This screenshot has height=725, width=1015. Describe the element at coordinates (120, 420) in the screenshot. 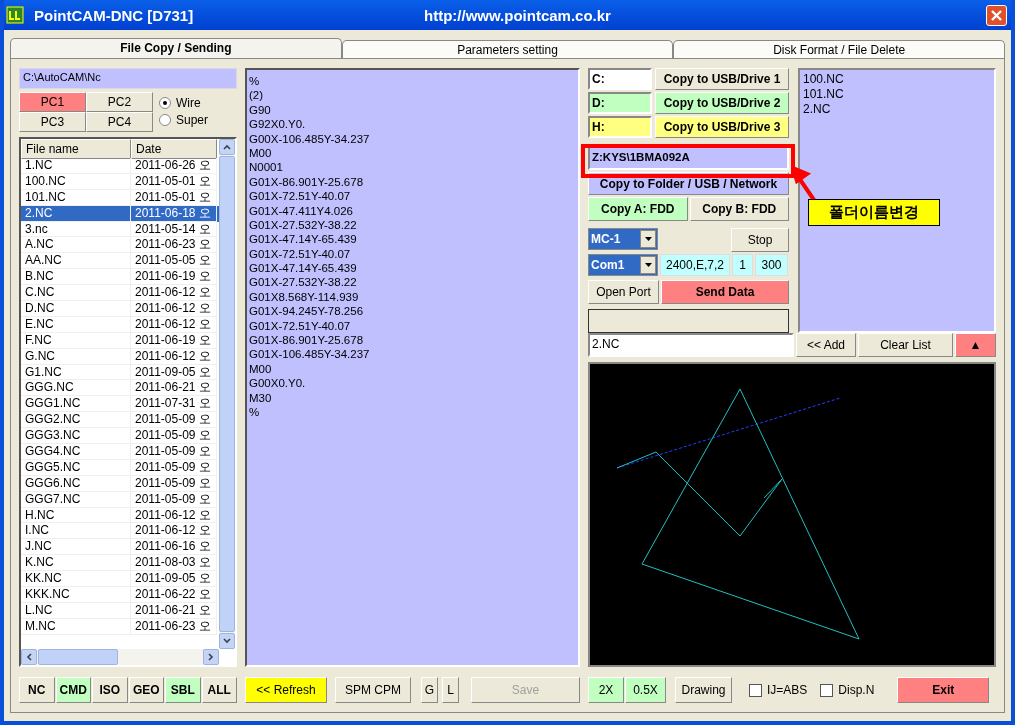

I see `file-row: GGG2.NC 2011-05-09 오` at that location.